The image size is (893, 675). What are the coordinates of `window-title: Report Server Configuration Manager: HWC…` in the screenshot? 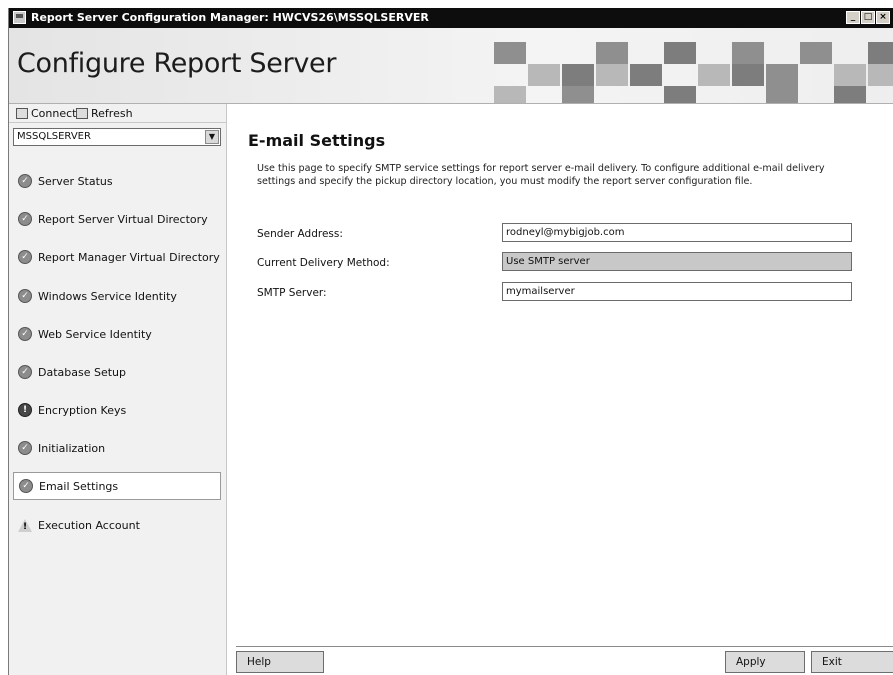 It's located at (230, 17).